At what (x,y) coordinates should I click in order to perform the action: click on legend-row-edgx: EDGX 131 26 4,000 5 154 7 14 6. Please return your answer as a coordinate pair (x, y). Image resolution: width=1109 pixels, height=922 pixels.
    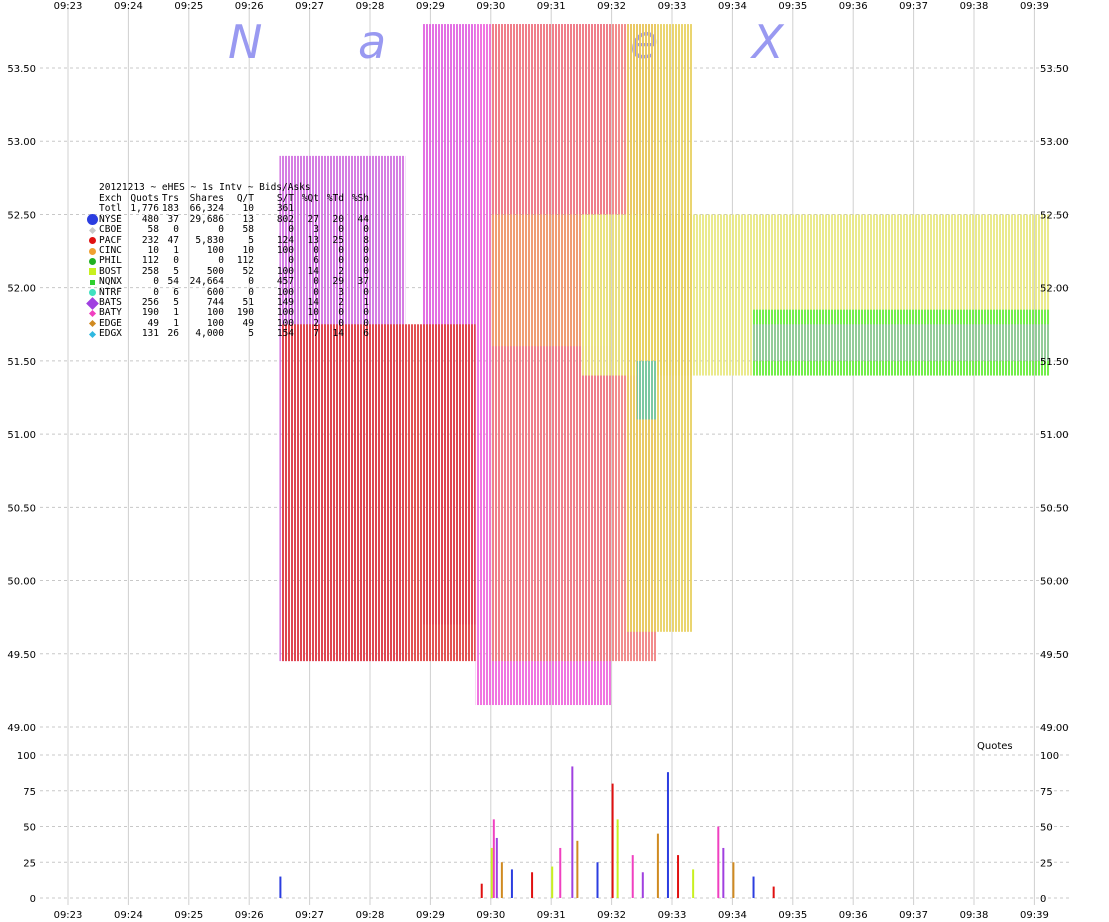
    Looking at the image, I should click on (227, 334).